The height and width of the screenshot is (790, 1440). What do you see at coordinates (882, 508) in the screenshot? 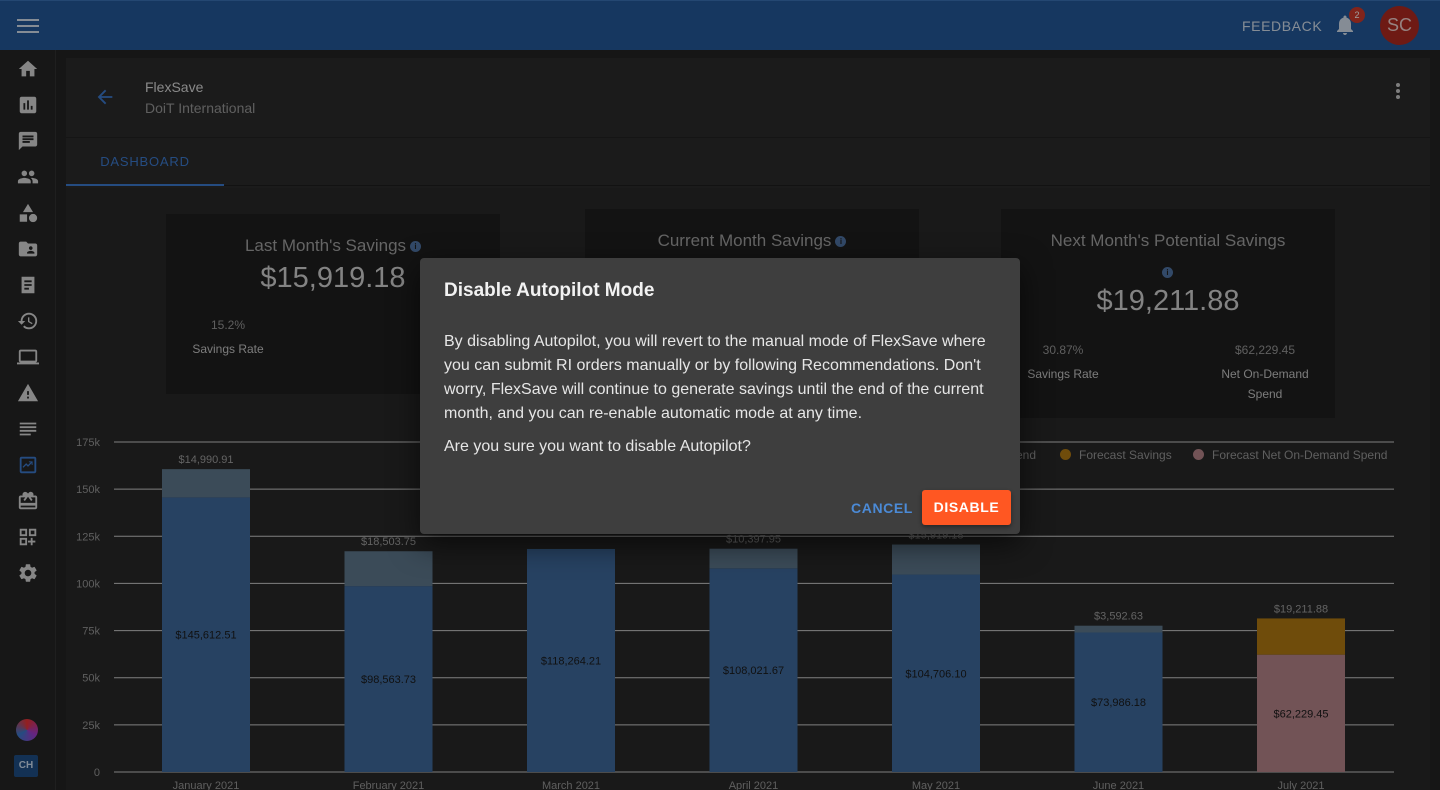
I see `cancel-button: CANCEL` at bounding box center [882, 508].